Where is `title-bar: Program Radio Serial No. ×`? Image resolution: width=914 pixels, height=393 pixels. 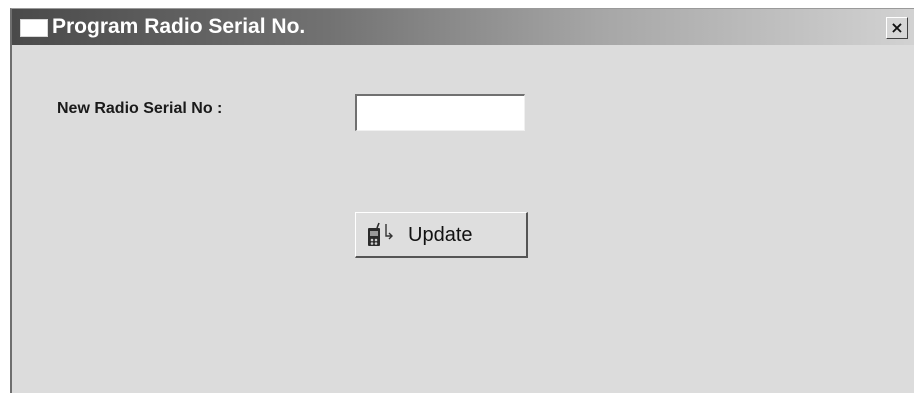 title-bar: Program Radio Serial No. × is located at coordinates (463, 27).